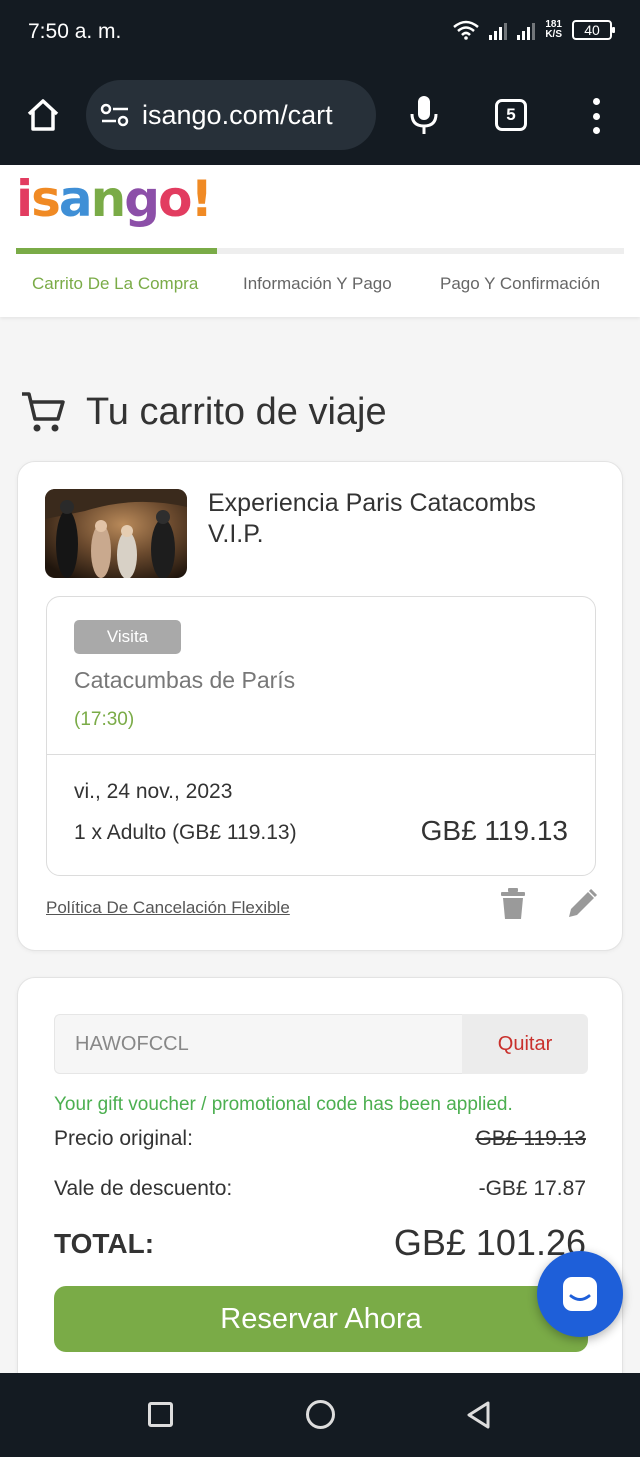  I want to click on mic-icon, so click(424, 115).